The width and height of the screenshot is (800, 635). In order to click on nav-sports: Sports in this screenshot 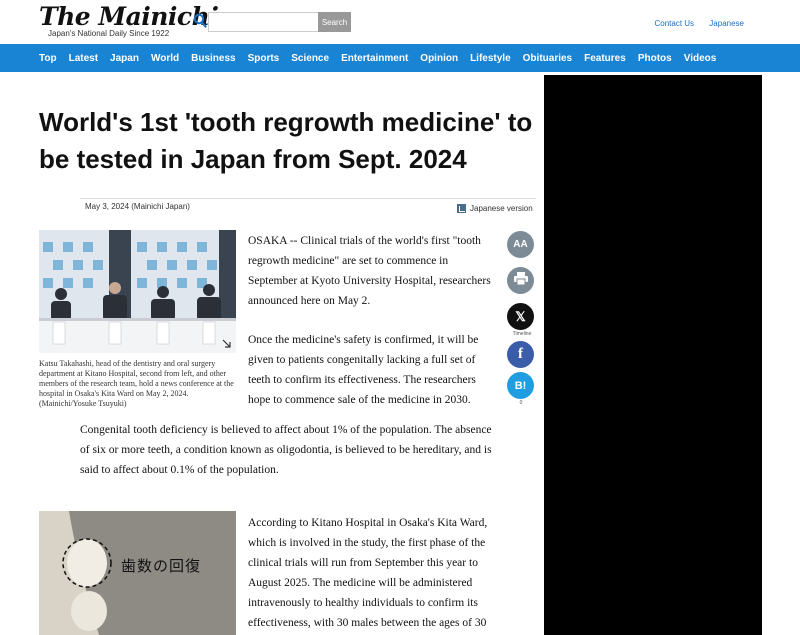, I will do `click(264, 58)`.